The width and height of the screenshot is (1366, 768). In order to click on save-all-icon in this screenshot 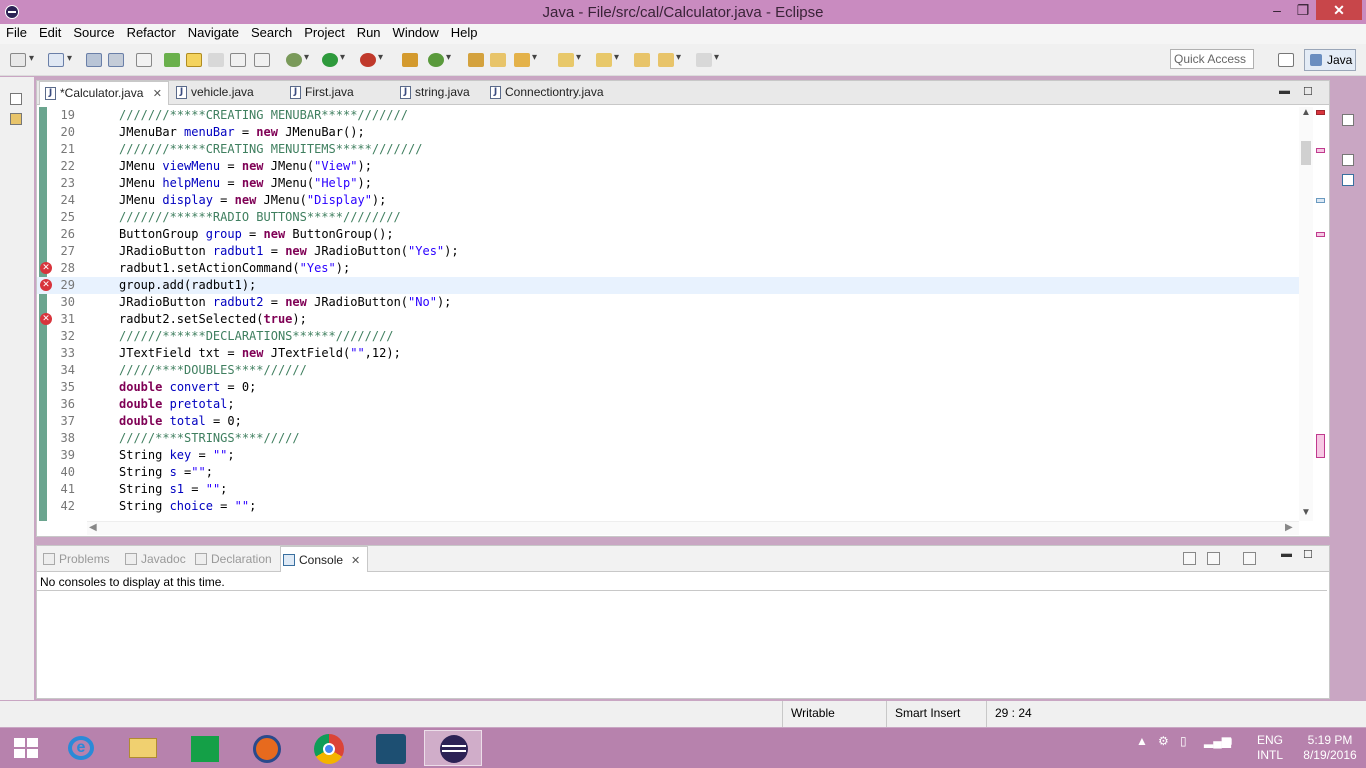, I will do `click(116, 60)`.